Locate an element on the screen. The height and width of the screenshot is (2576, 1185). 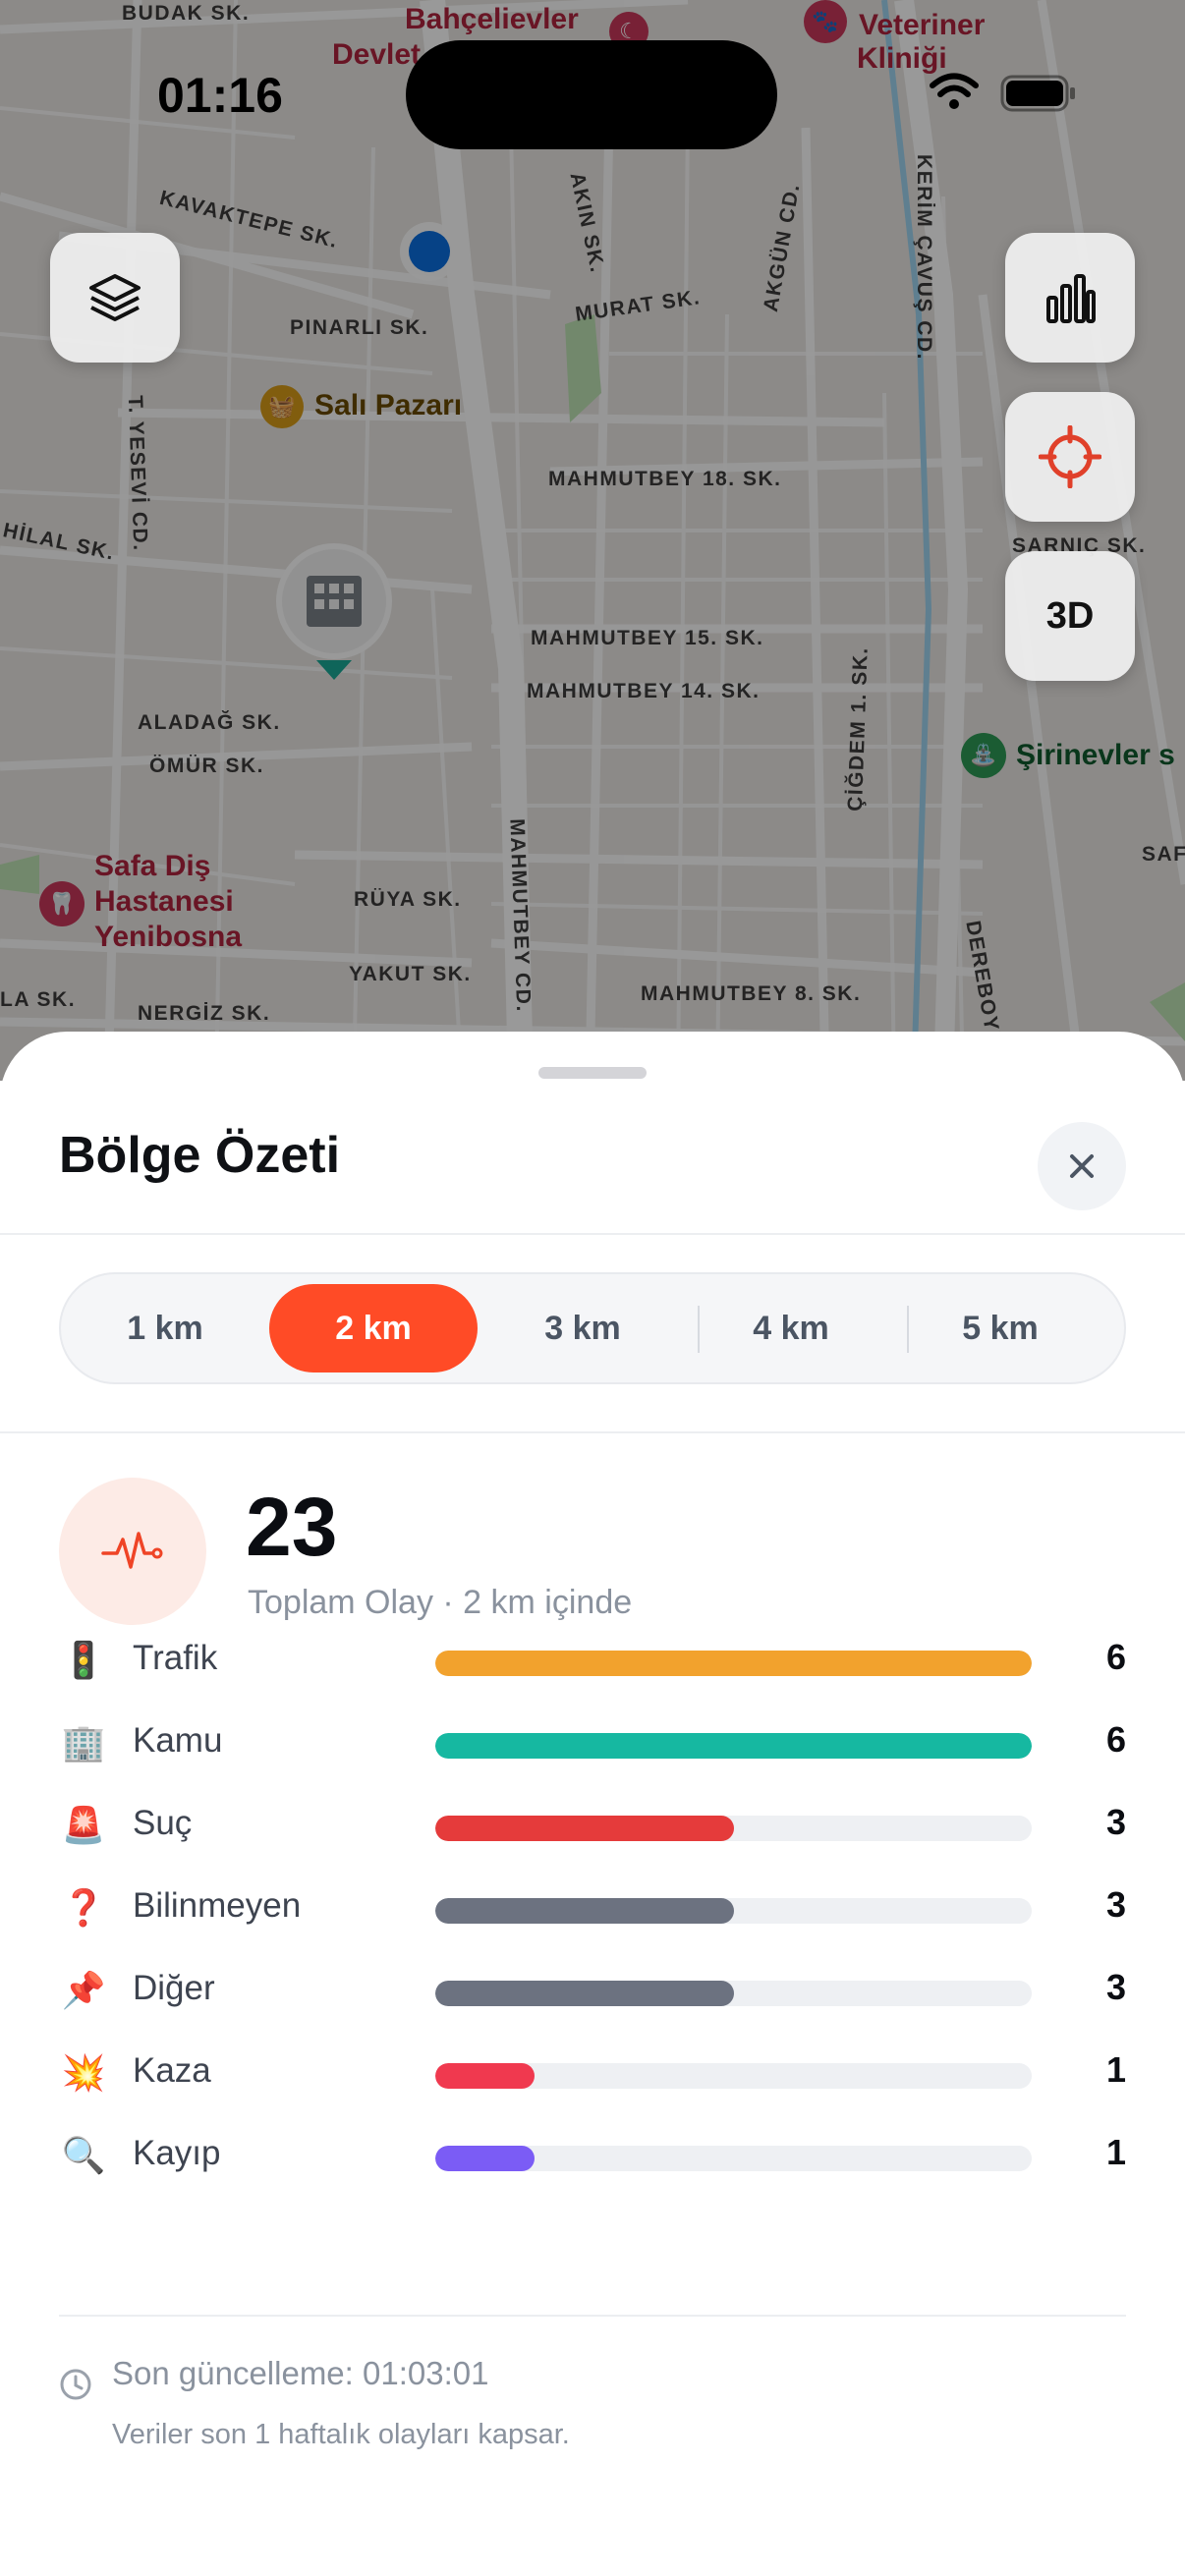
pin-icon: 📌 is located at coordinates (84, 1990).